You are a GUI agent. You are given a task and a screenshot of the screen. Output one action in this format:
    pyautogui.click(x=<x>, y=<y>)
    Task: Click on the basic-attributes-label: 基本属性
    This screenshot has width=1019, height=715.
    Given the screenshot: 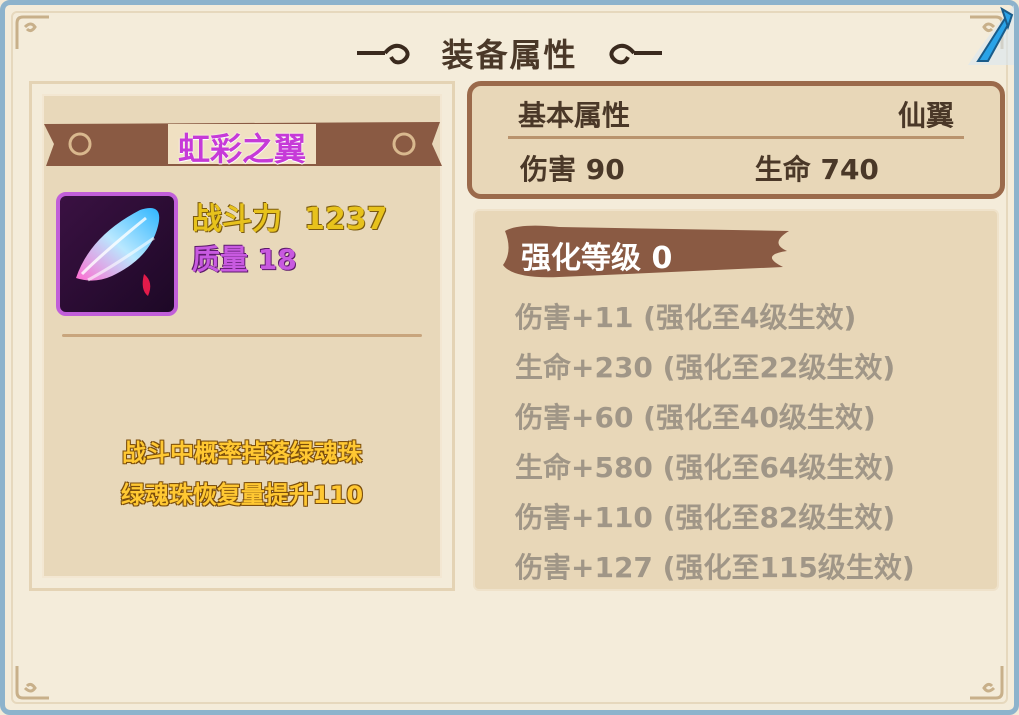 What is the action you would take?
    pyautogui.click(x=574, y=115)
    